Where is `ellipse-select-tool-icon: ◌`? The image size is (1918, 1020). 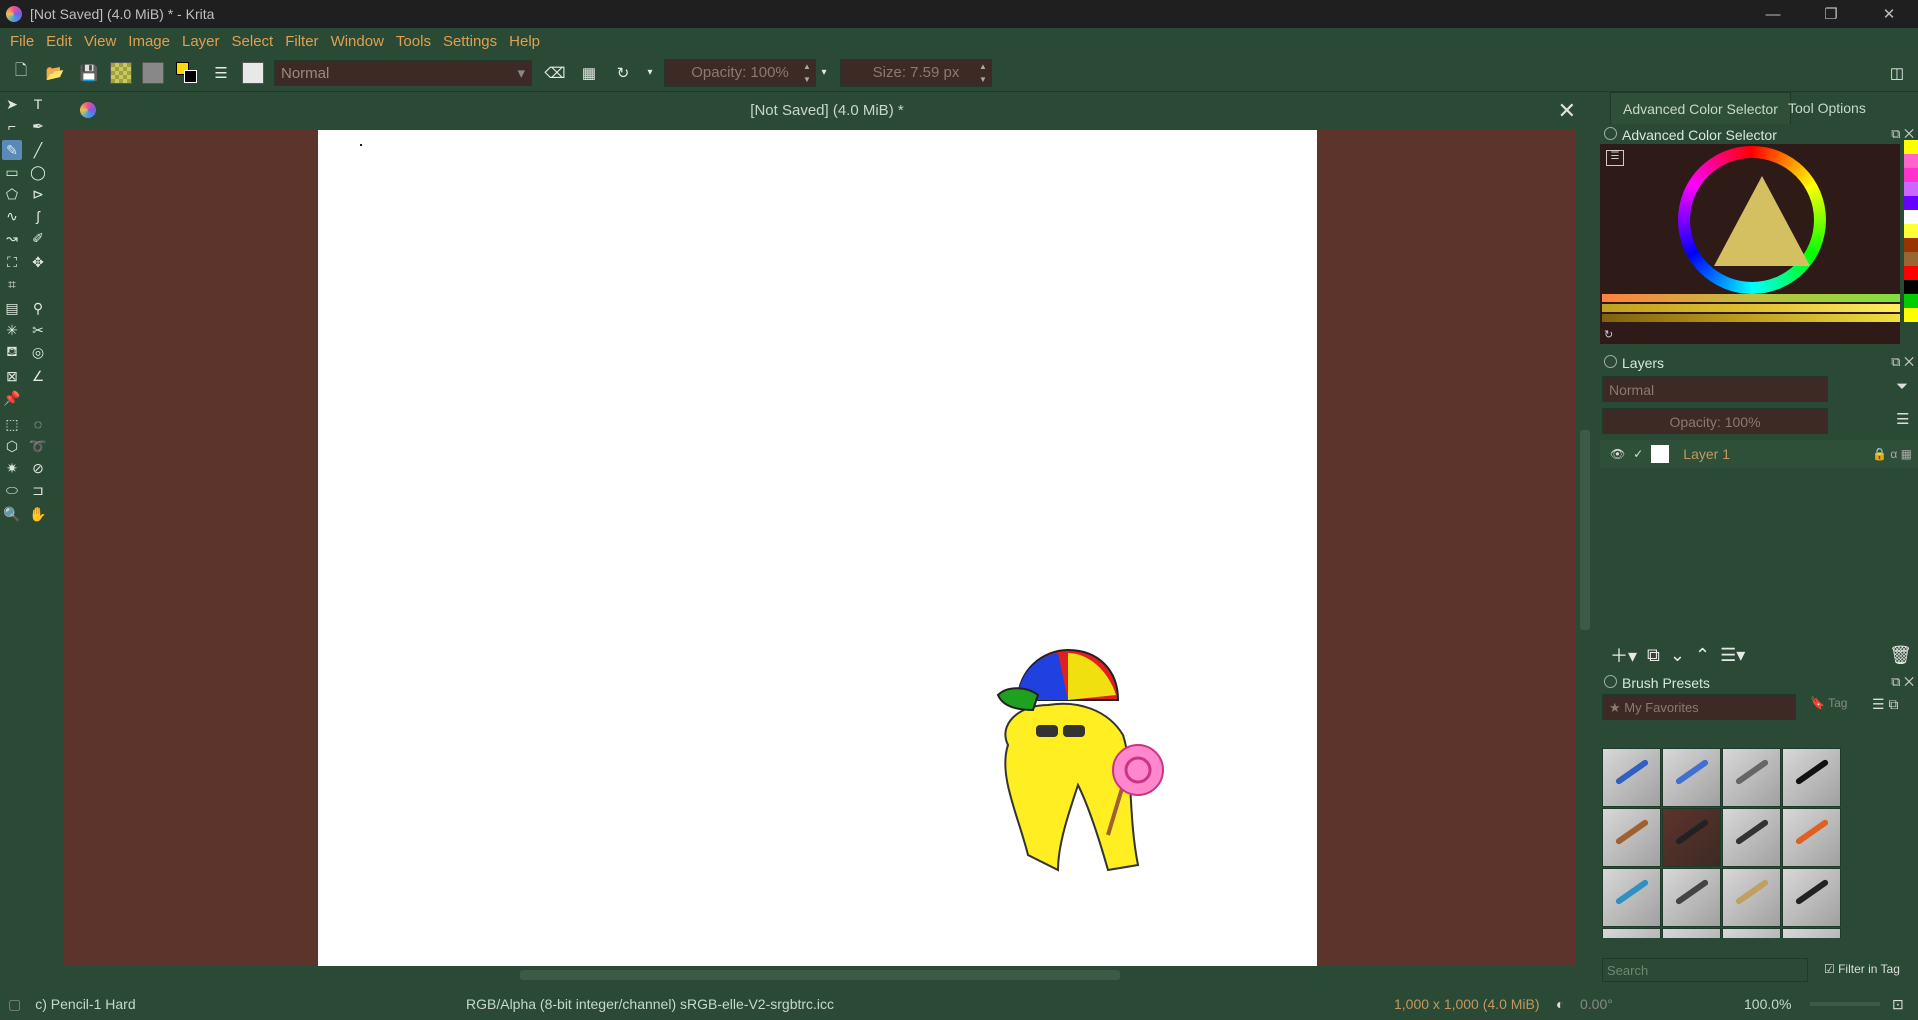 ellipse-select-tool-icon: ◌ is located at coordinates (38, 424).